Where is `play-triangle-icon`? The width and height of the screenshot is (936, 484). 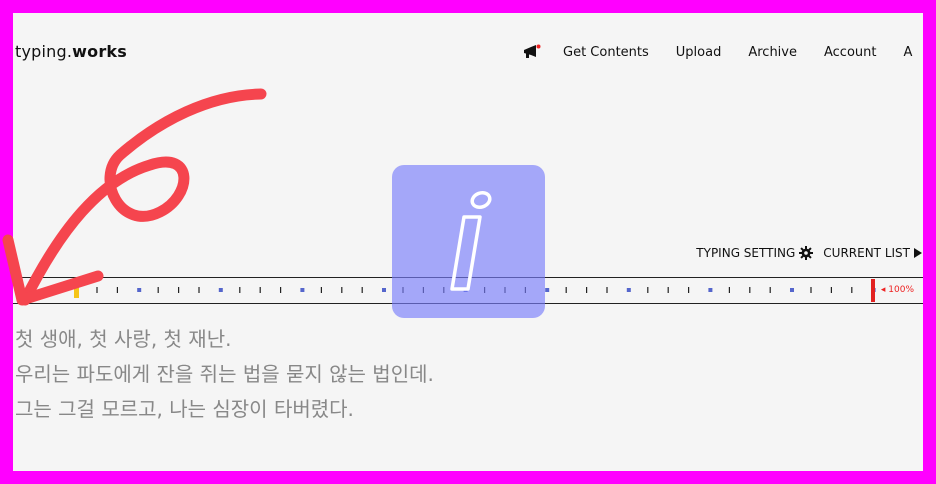
play-triangle-icon is located at coordinates (918, 253).